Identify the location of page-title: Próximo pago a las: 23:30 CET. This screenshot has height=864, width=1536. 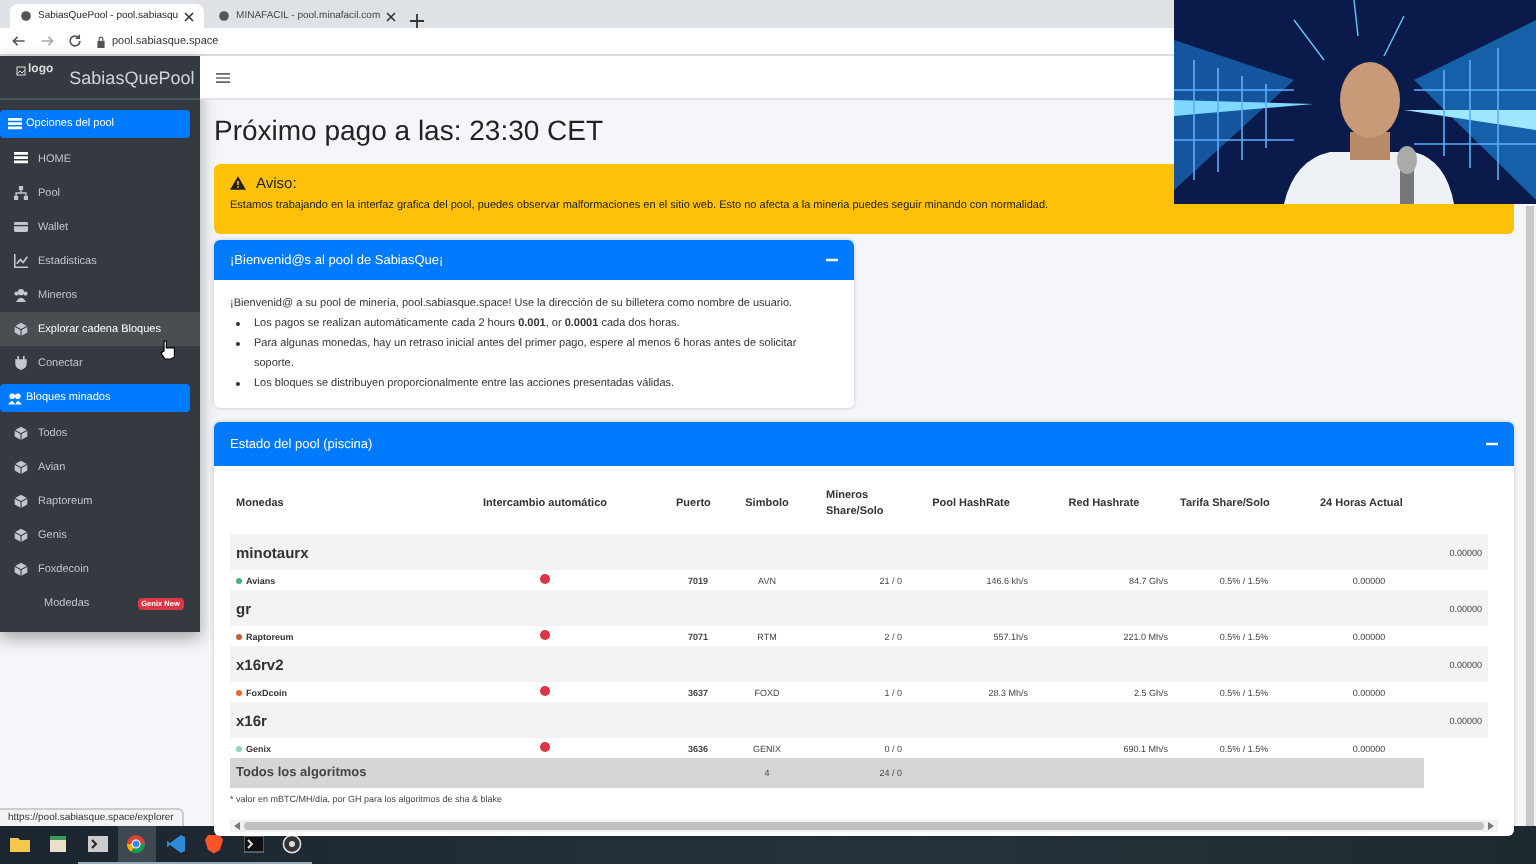
(410, 130).